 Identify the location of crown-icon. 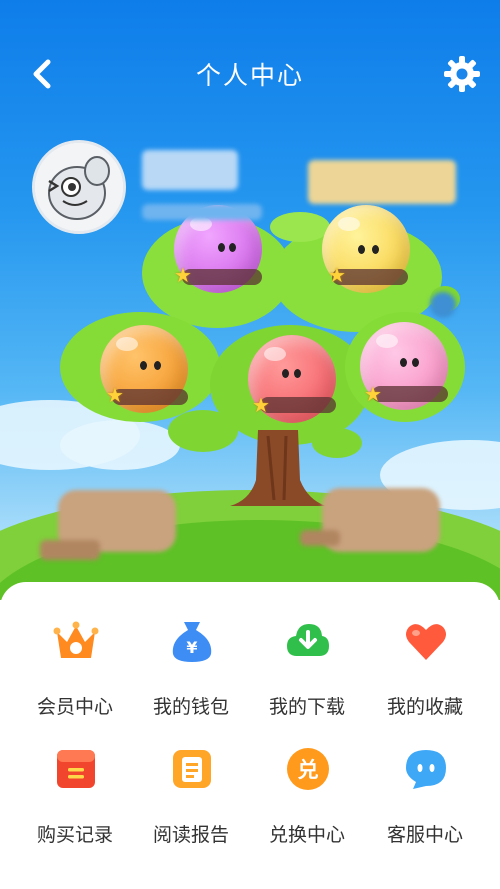
(76, 639).